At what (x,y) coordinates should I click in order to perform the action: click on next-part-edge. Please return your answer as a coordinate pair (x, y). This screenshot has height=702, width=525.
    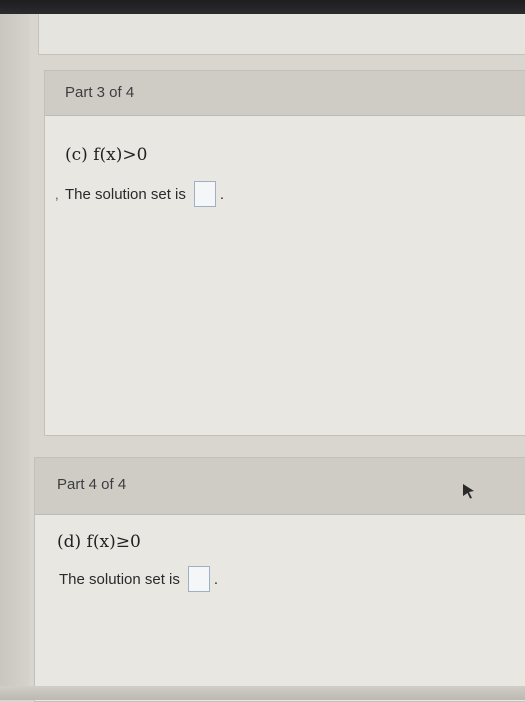
    Looking at the image, I should click on (262, 693).